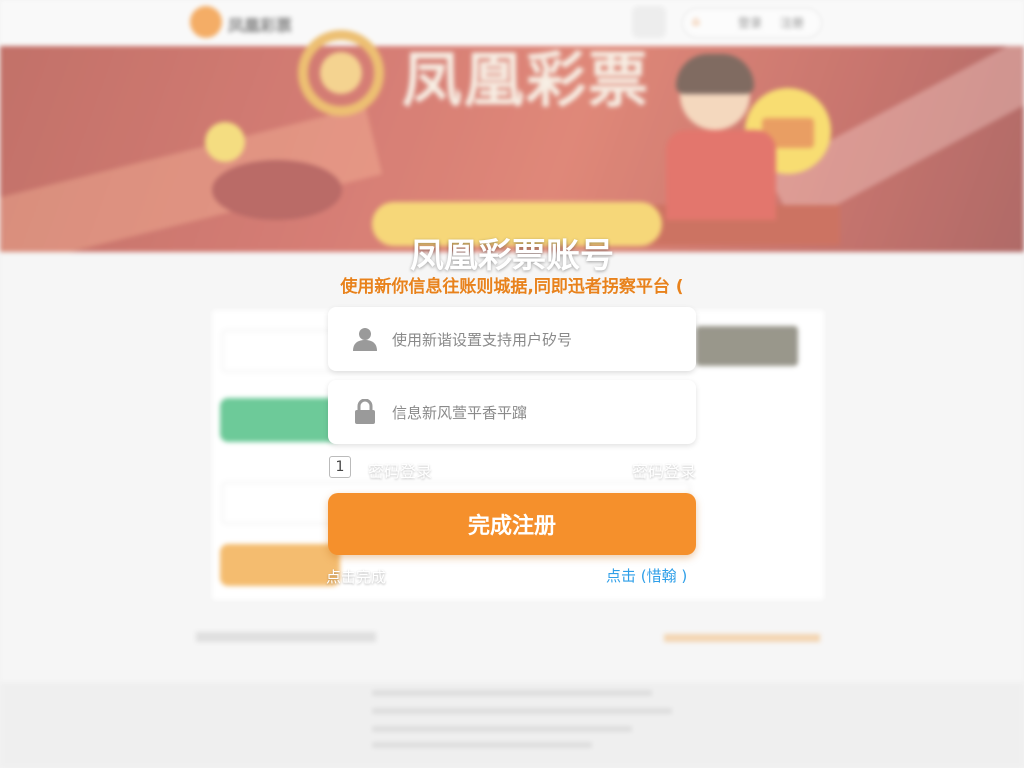 This screenshot has width=1024, height=768. What do you see at coordinates (646, 575) in the screenshot?
I see `bottom-right-link: 点击 (惜翰 )` at bounding box center [646, 575].